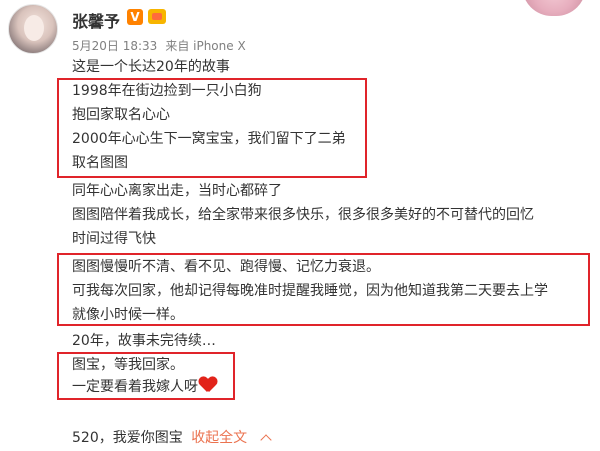  Describe the element at coordinates (205, 46) in the screenshot. I see `post-source: 来自 iPhone X` at that location.